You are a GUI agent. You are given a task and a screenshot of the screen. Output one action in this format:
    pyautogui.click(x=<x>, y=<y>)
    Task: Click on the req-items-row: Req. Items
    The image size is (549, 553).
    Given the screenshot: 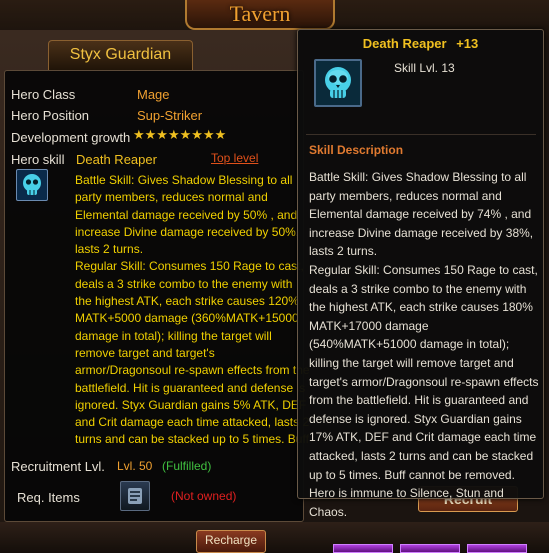 What is the action you would take?
    pyautogui.click(x=48, y=497)
    